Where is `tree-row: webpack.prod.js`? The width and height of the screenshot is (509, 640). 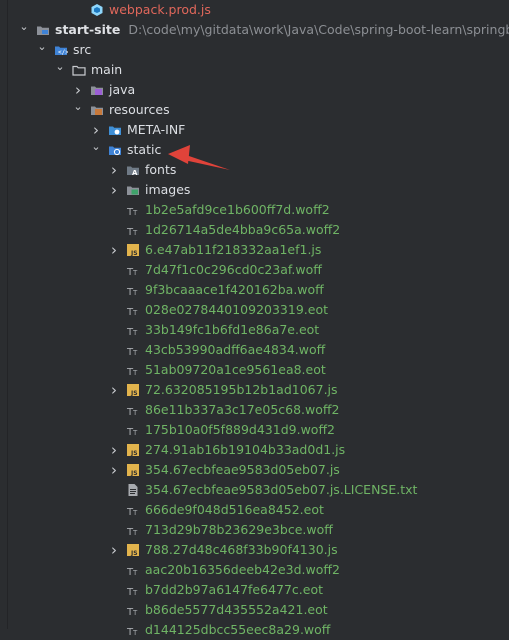
tree-row: webpack.prod.js is located at coordinates (254, 10).